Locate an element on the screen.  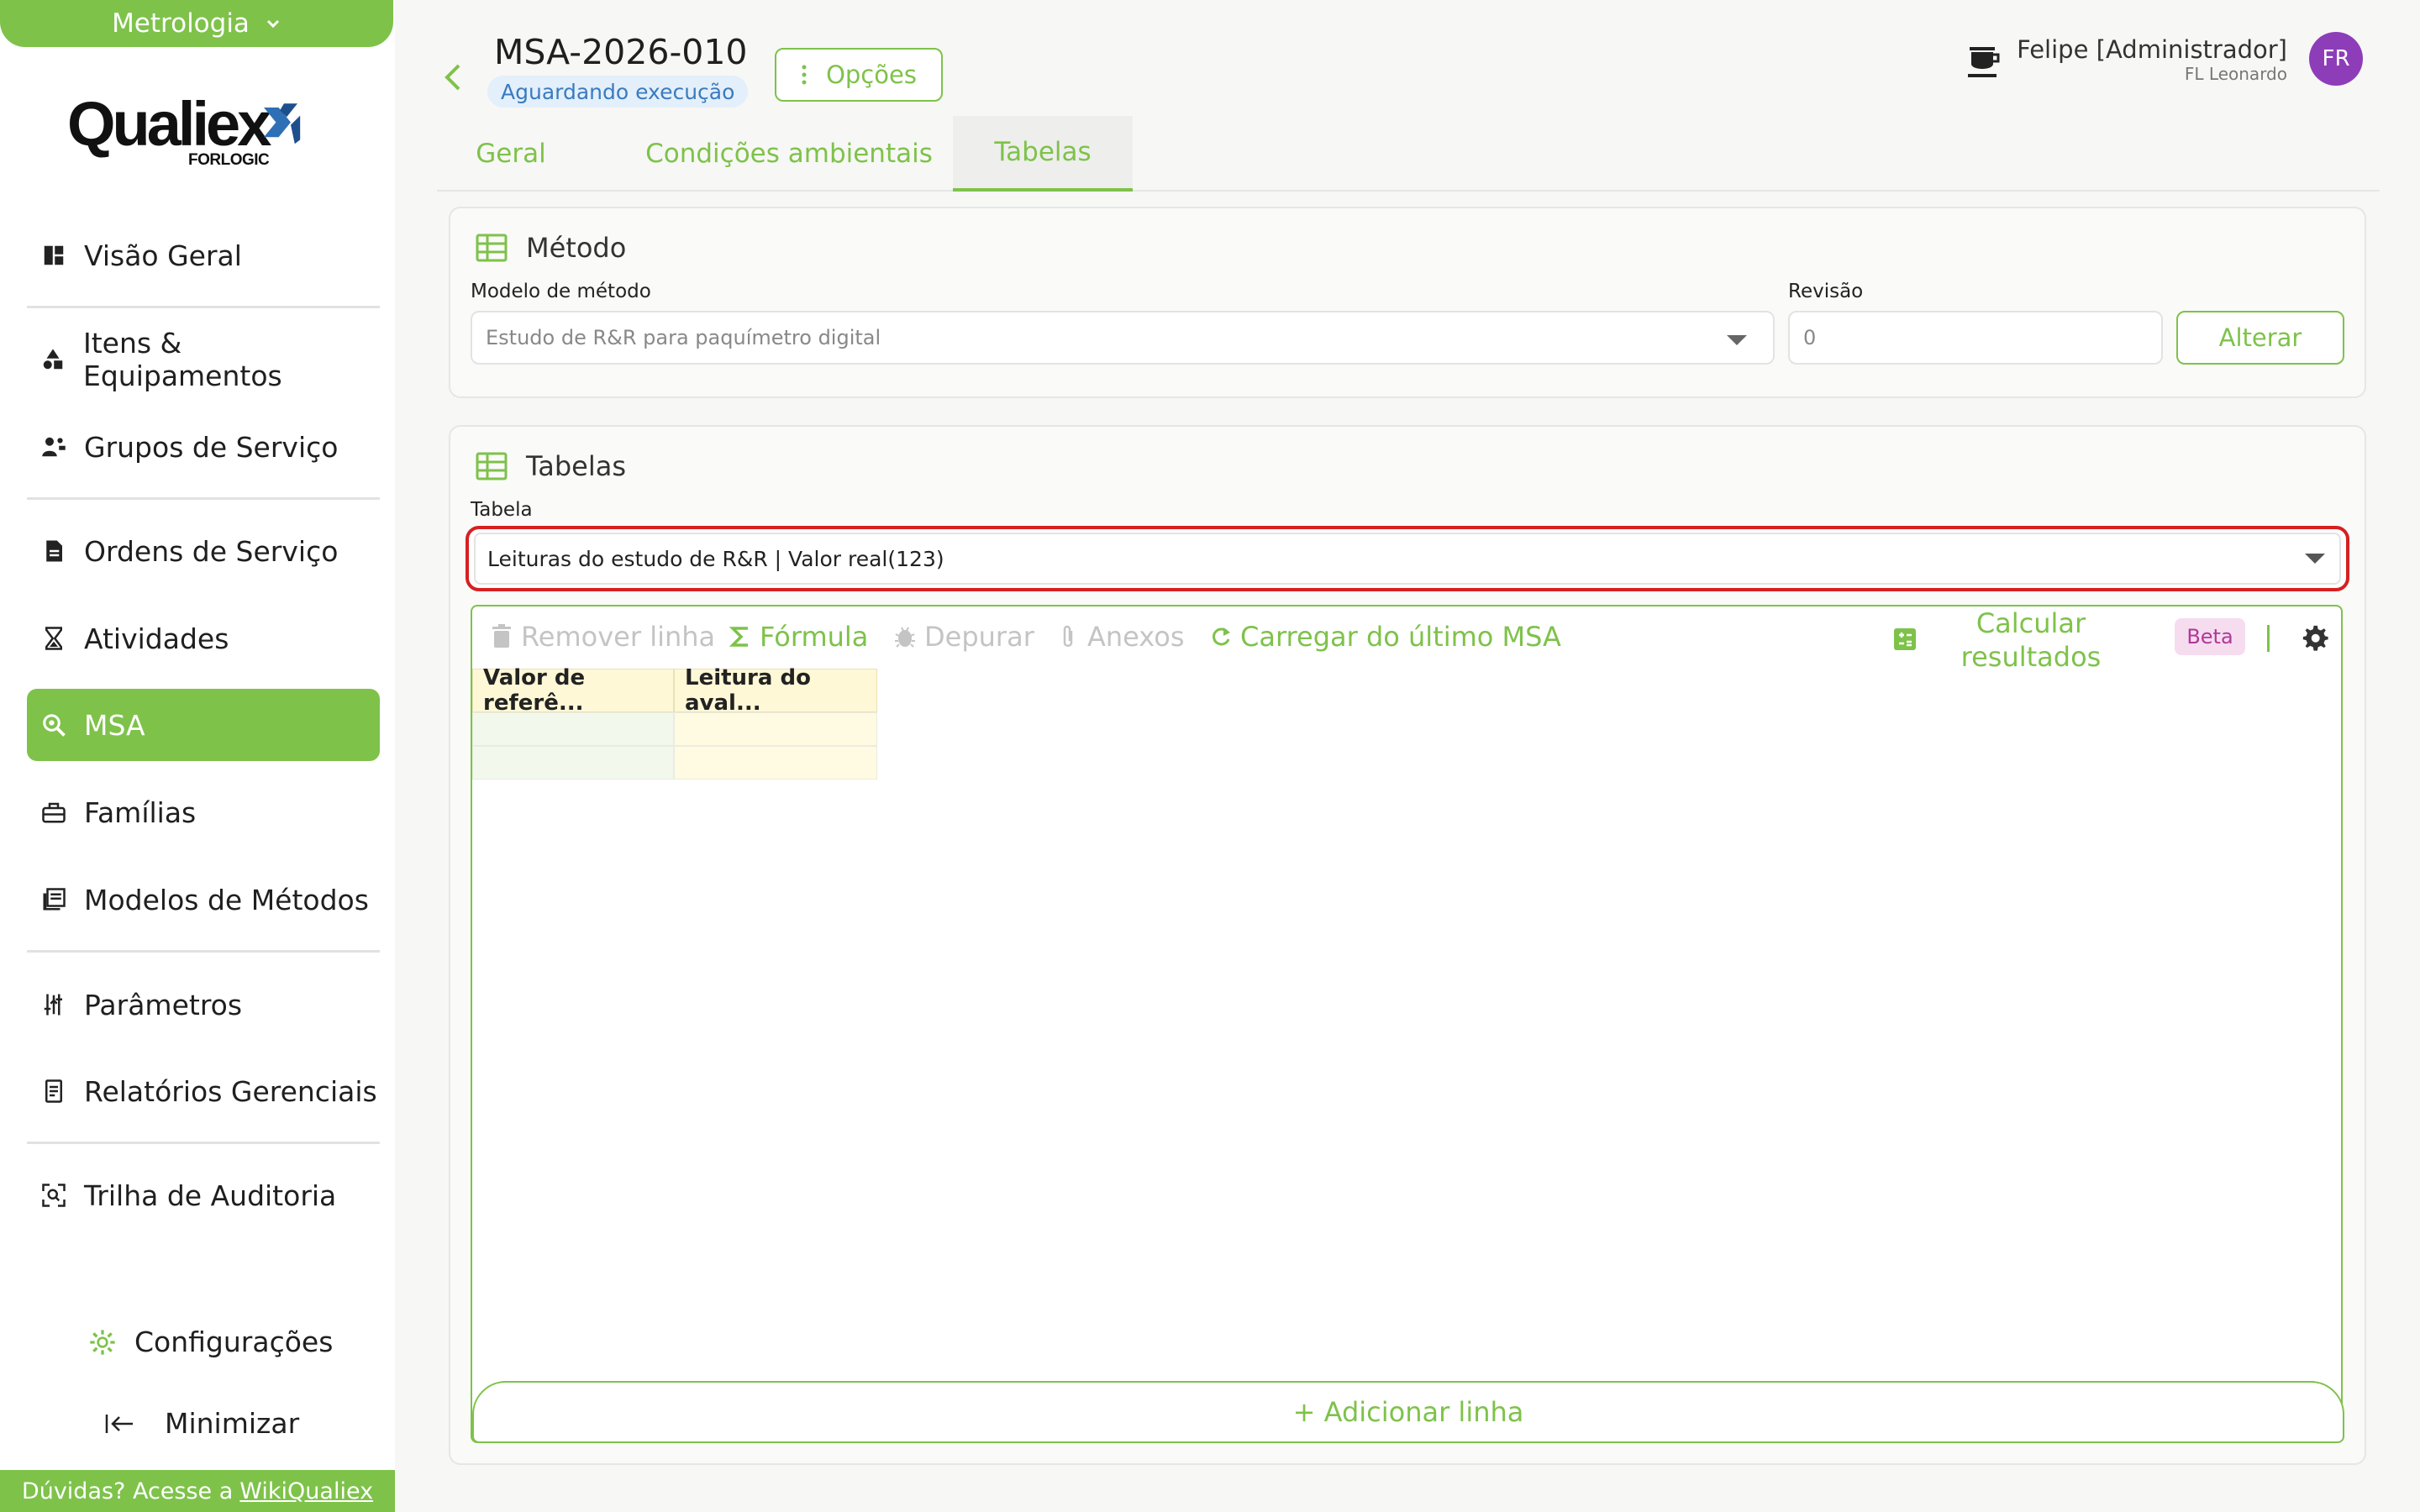
sidebar-item-ordens-servico: Ordens de Serviço is located at coordinates (203, 551).